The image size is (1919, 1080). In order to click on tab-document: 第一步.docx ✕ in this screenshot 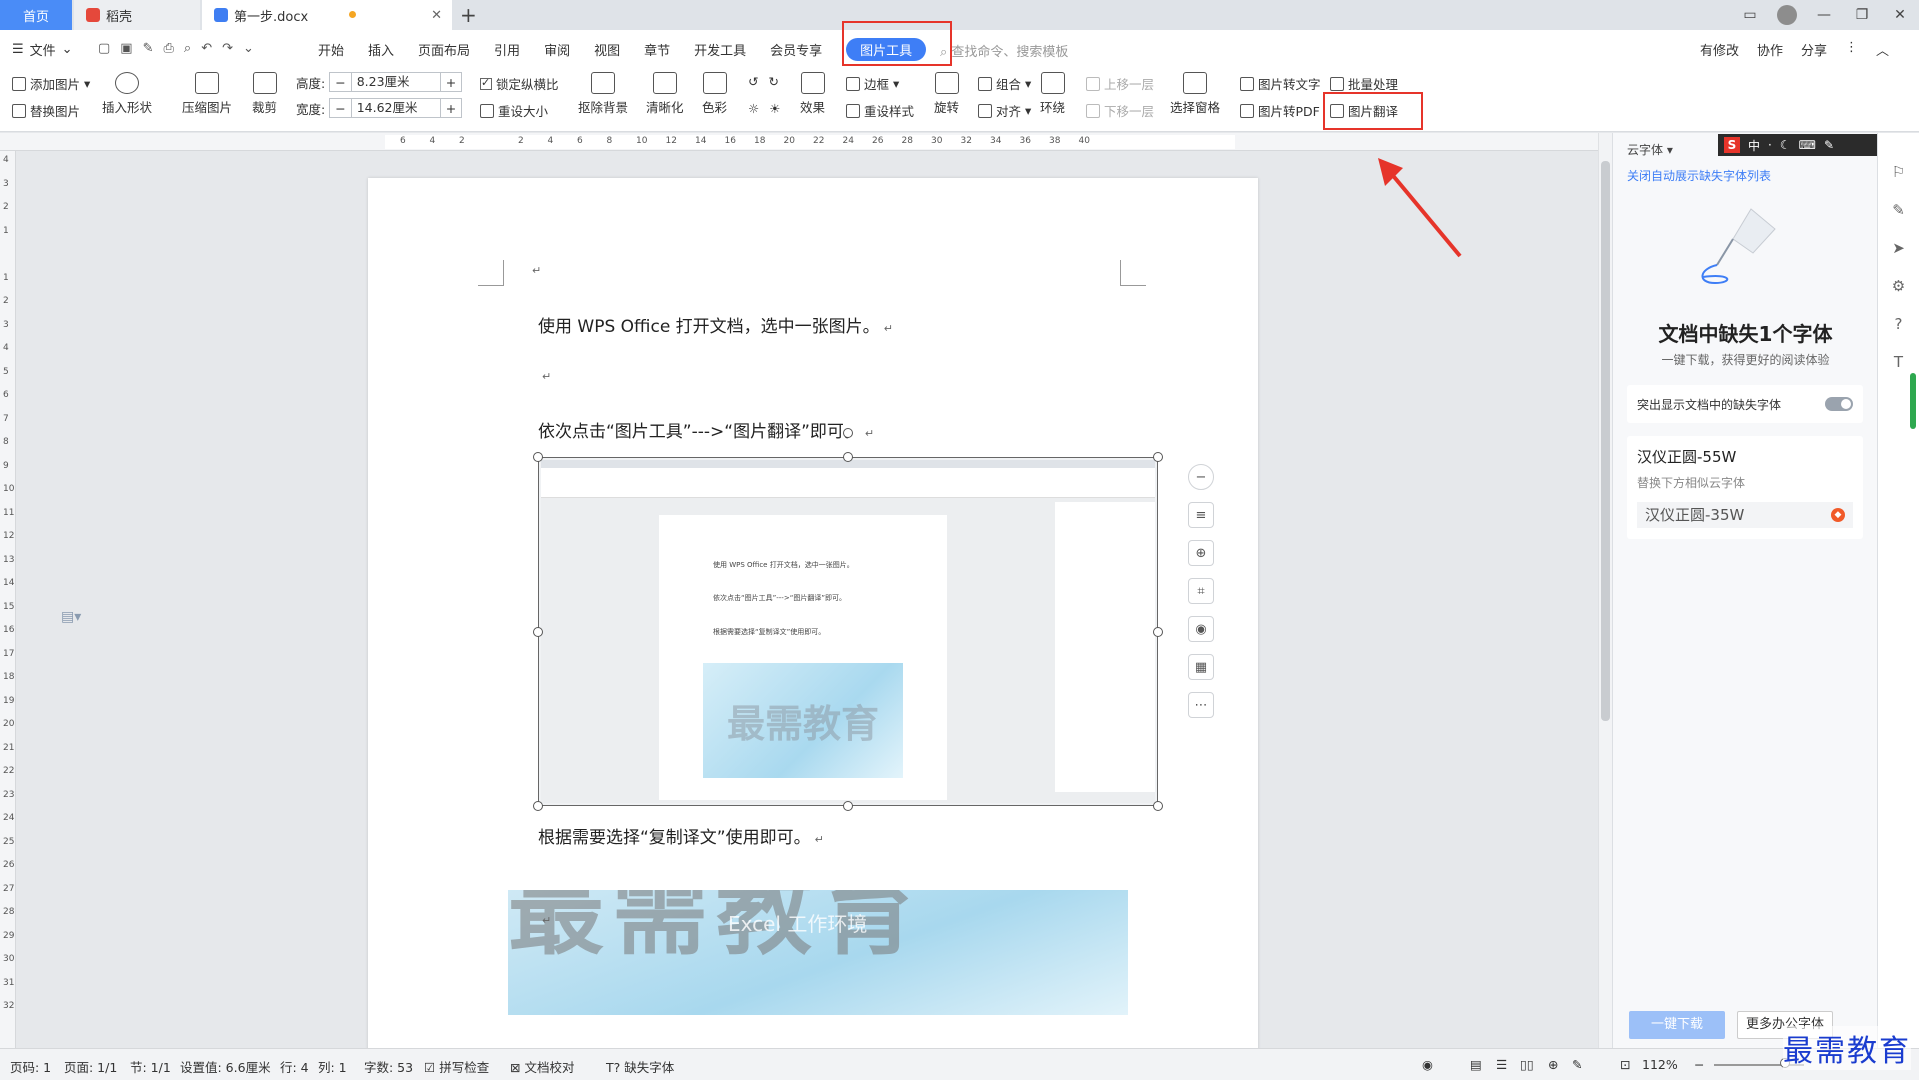, I will do `click(327, 15)`.